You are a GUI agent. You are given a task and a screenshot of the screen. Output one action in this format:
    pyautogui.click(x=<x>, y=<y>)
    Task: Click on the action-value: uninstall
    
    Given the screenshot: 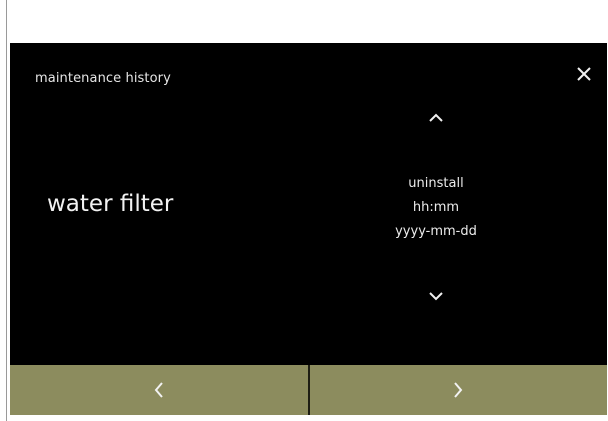 What is the action you would take?
    pyautogui.click(x=436, y=183)
    